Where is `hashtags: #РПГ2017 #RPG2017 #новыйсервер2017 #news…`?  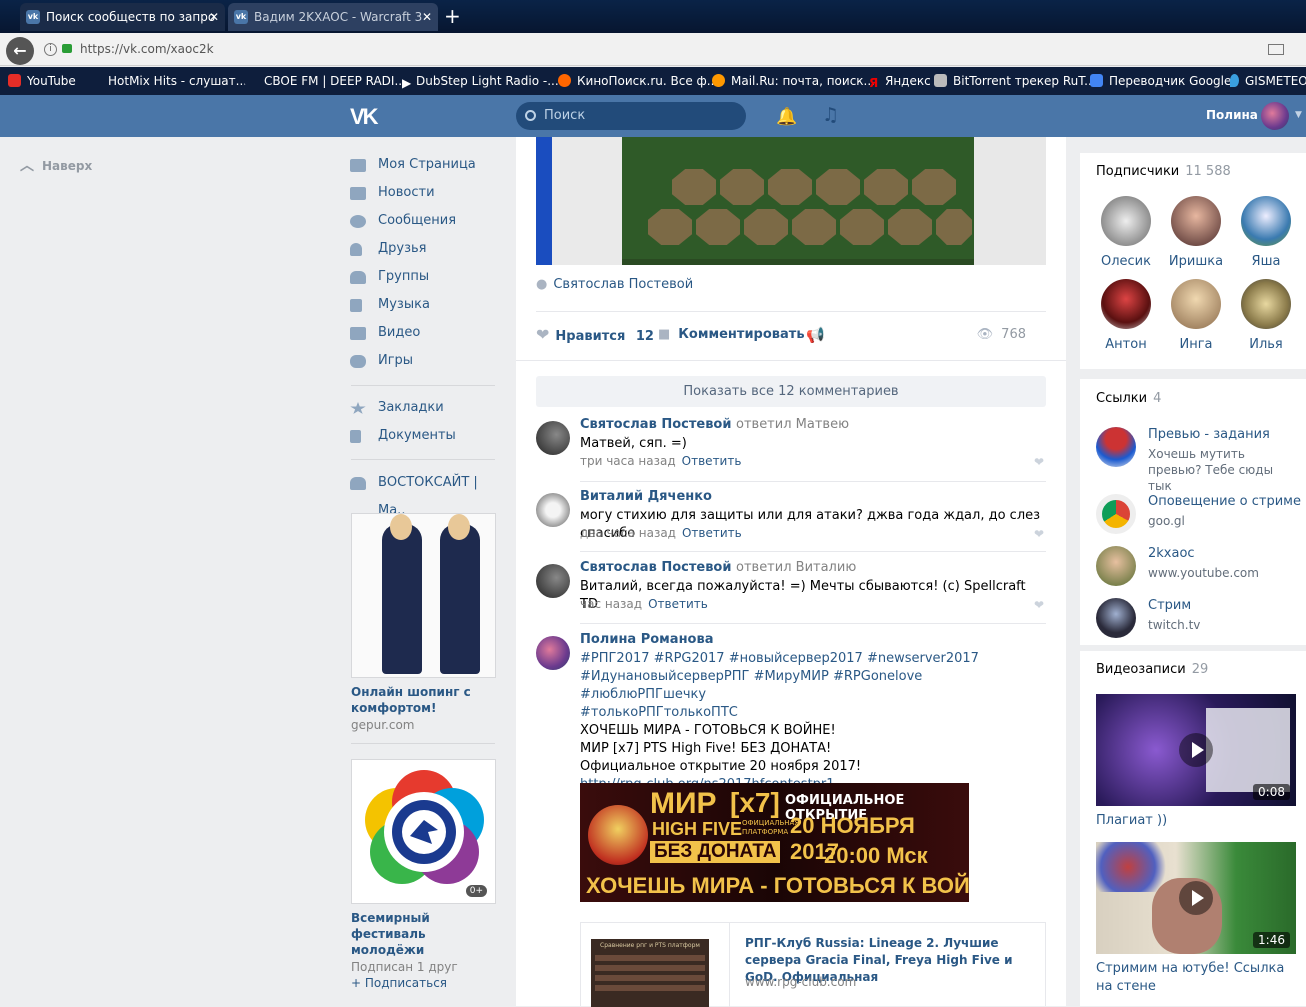
hashtags: #РПГ2017 #RPG2017 #новыйсервер2017 #news… is located at coordinates (813, 659).